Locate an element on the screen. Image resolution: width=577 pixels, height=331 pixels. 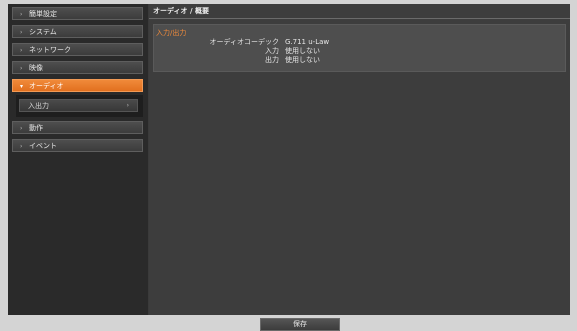
sidebar-item-label: ネットワーク is located at coordinates (50, 50).